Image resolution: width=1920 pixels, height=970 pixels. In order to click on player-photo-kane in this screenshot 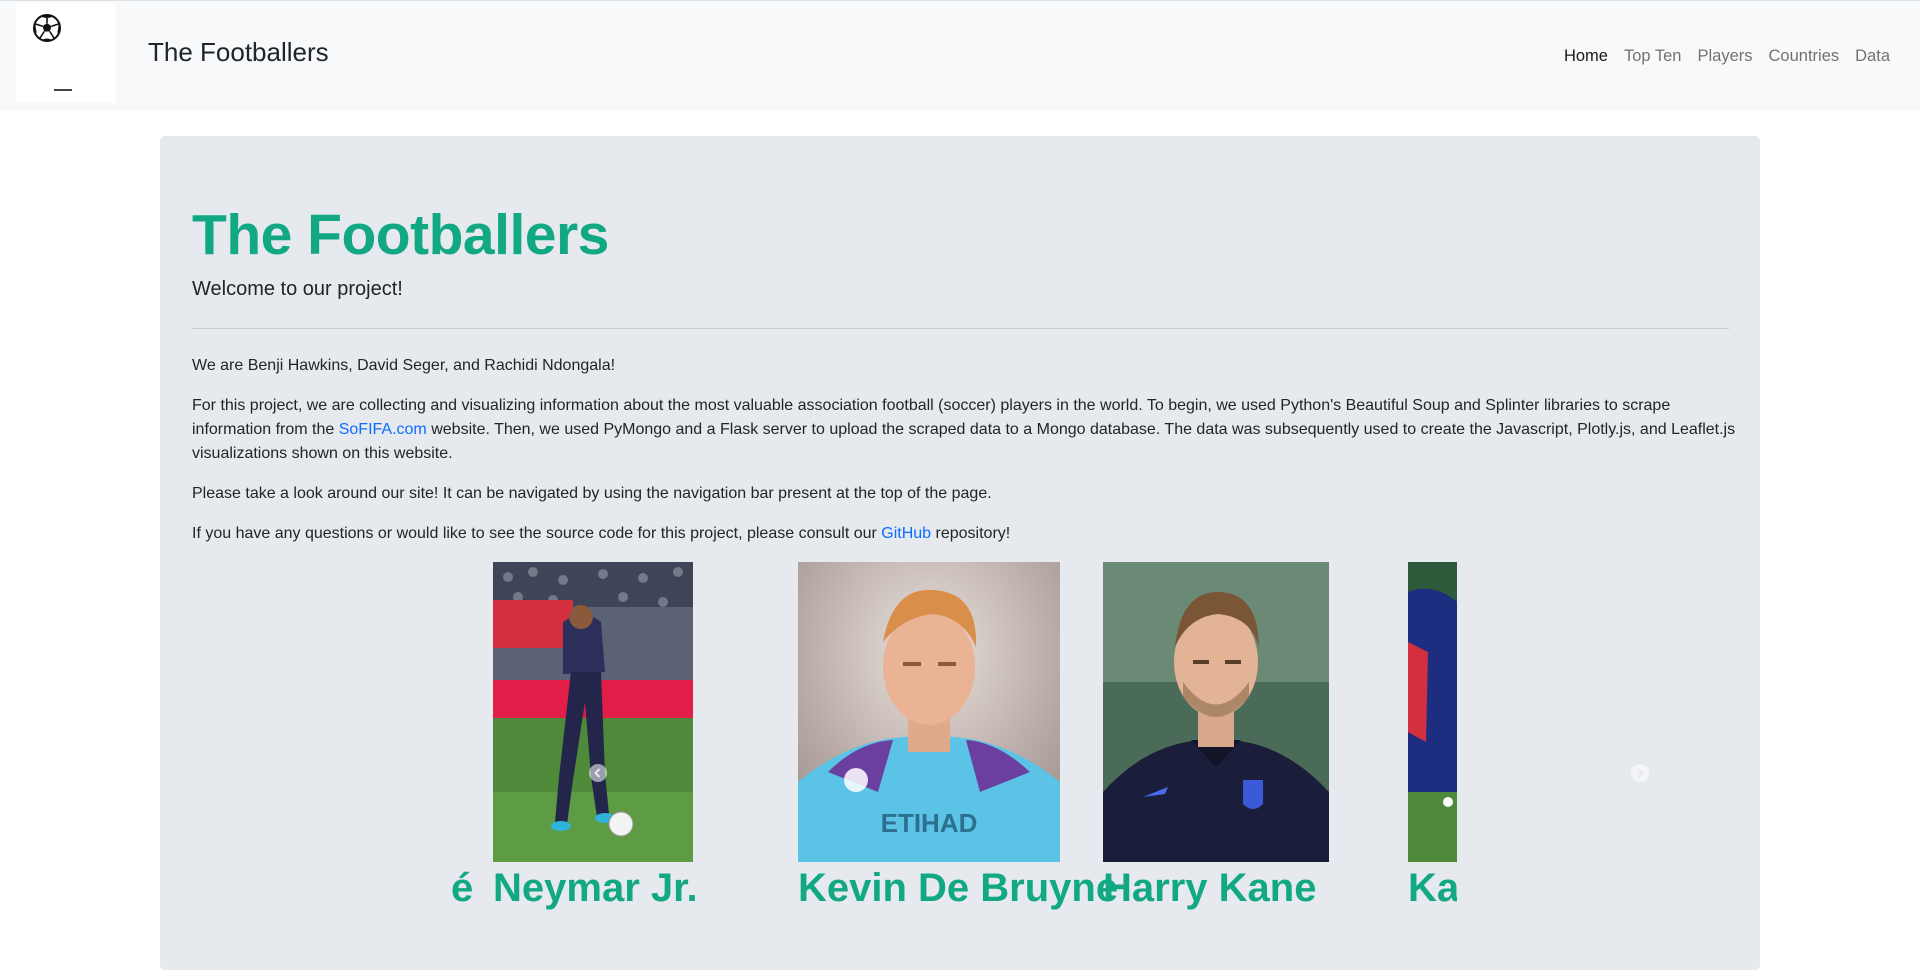, I will do `click(1216, 712)`.